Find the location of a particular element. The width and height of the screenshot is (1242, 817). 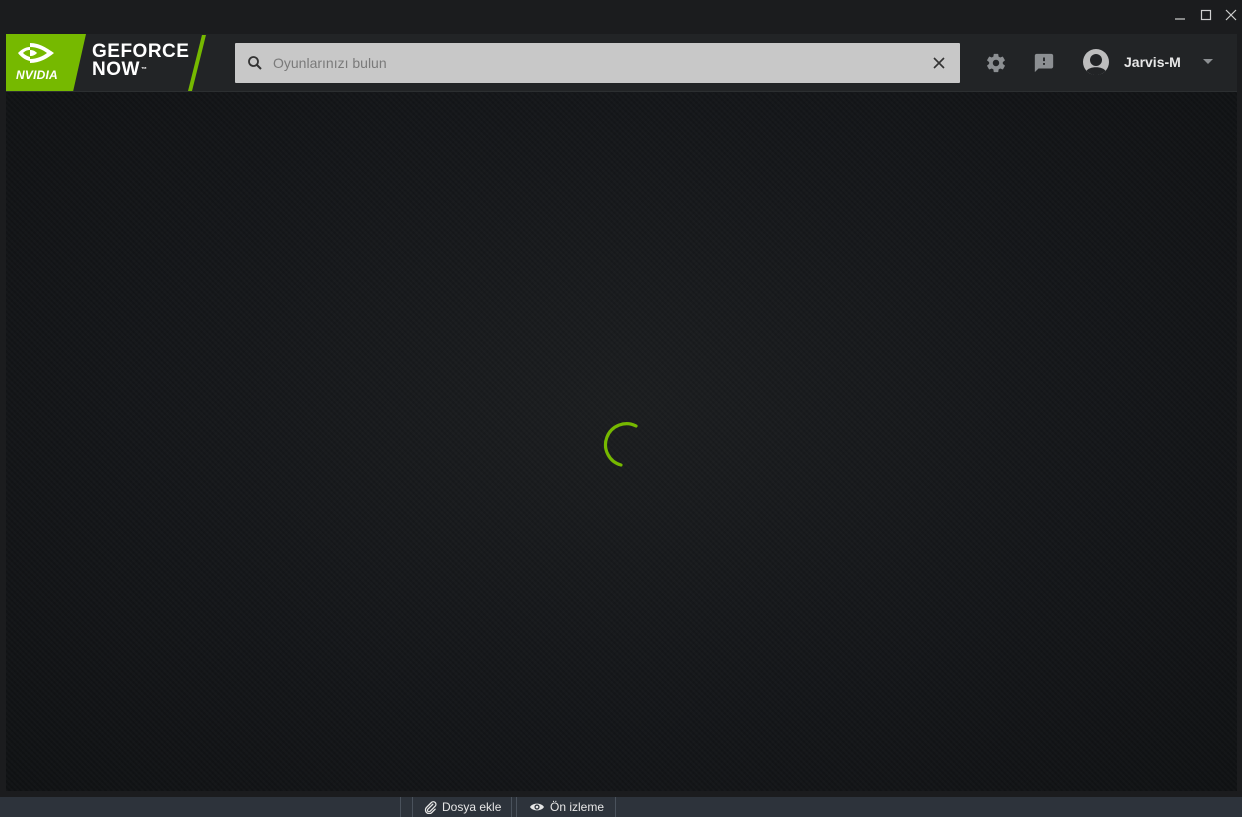

username: Jarvis-M is located at coordinates (1152, 62).